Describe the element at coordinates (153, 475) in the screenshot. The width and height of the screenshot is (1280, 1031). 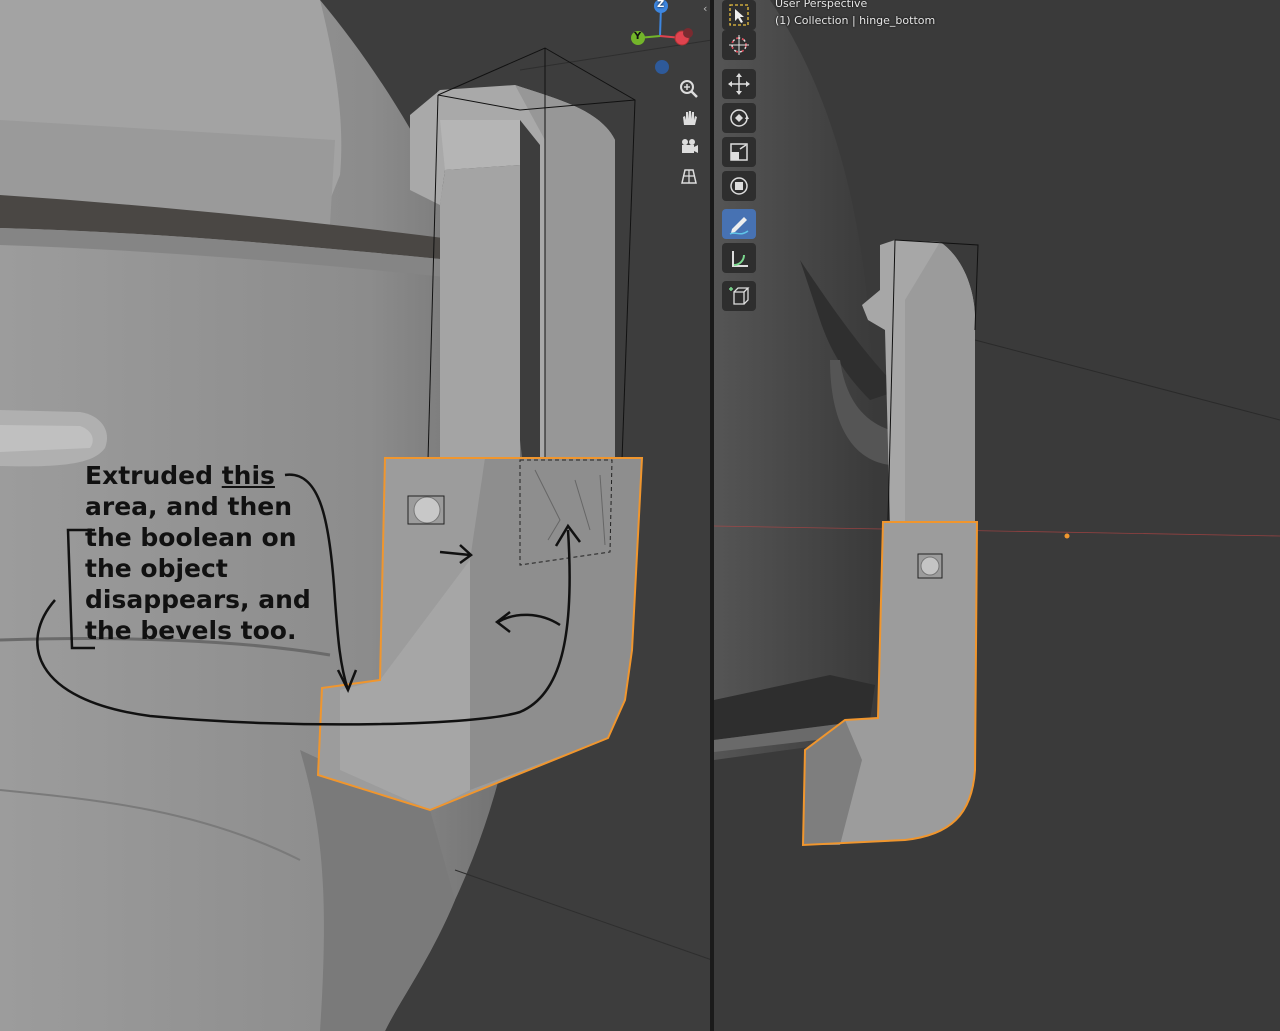
I see `annotation-line1-pre: Extruded` at that location.